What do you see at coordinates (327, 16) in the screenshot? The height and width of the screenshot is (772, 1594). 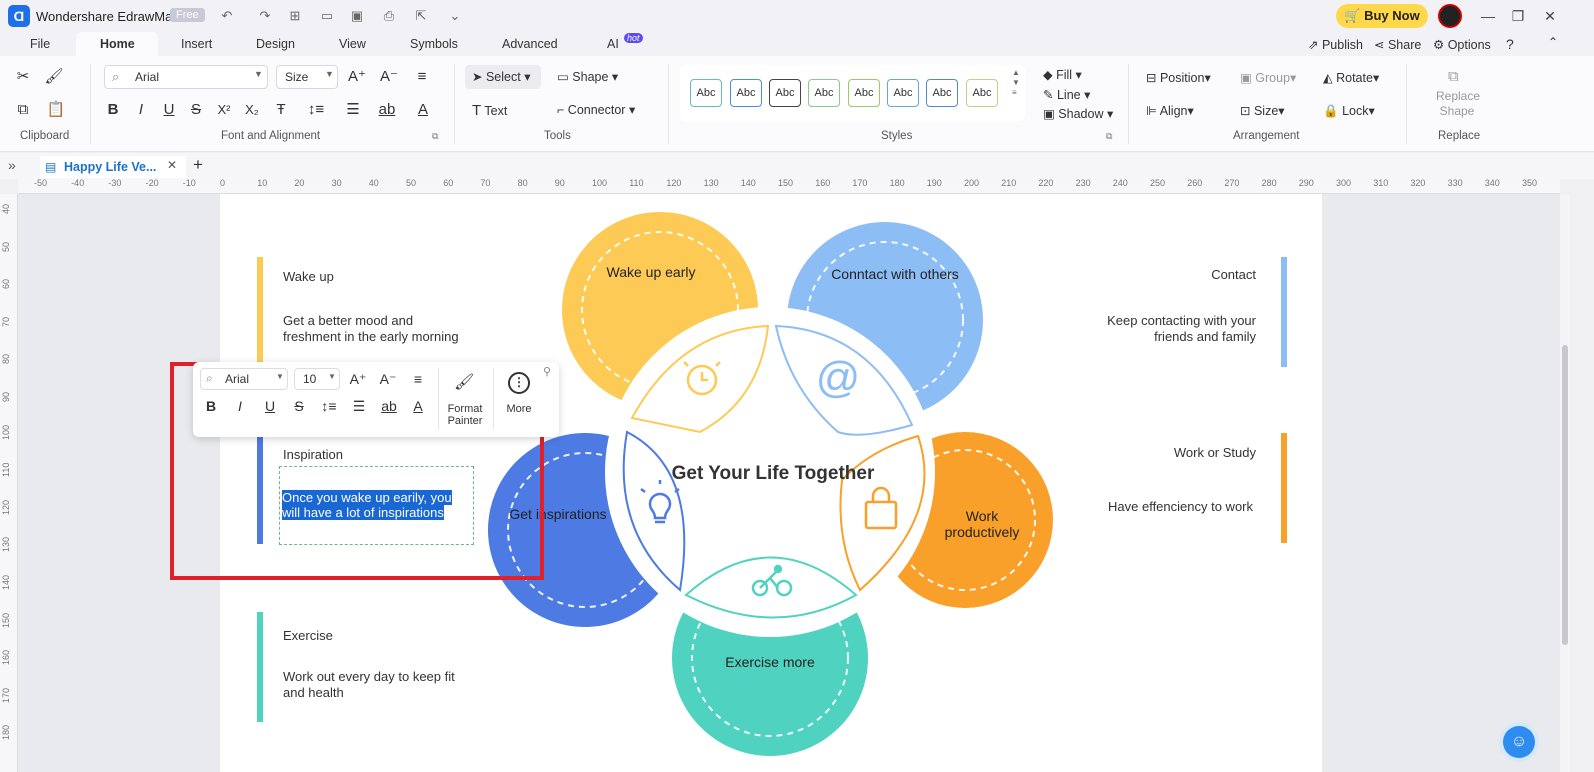 I see `open-folder-icon: ▭` at bounding box center [327, 16].